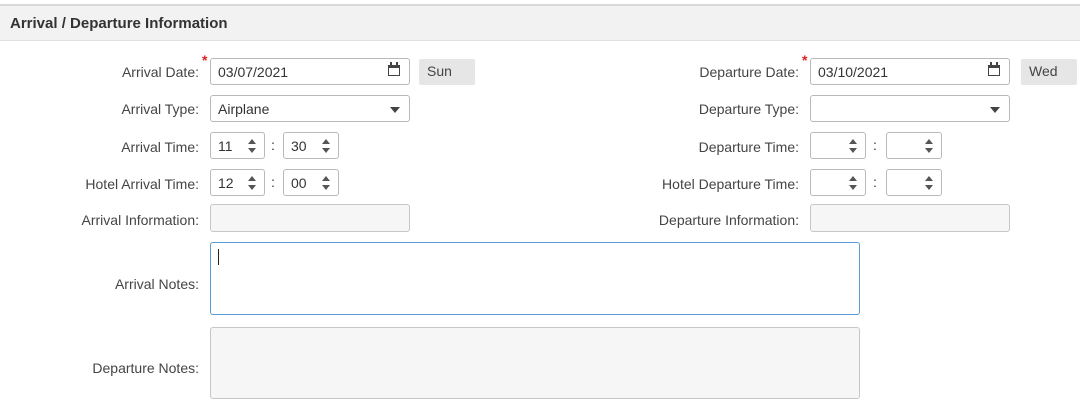  Describe the element at coordinates (805, 60) in the screenshot. I see `required-marker-departure-date: *` at that location.